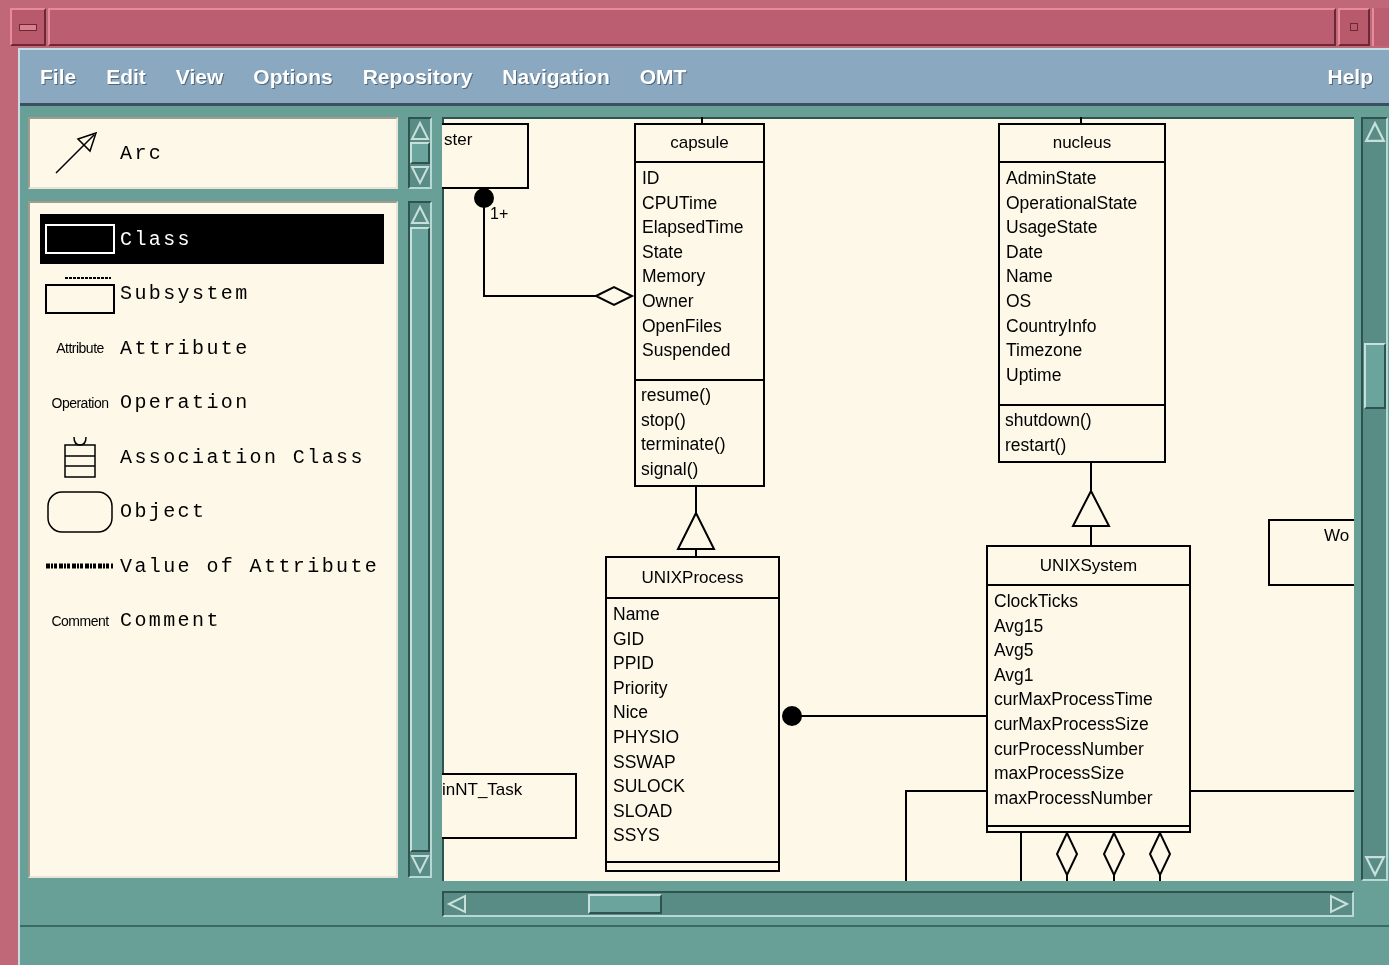 The image size is (1389, 965). What do you see at coordinates (457, 904) in the screenshot?
I see `scroll-left-icon` at bounding box center [457, 904].